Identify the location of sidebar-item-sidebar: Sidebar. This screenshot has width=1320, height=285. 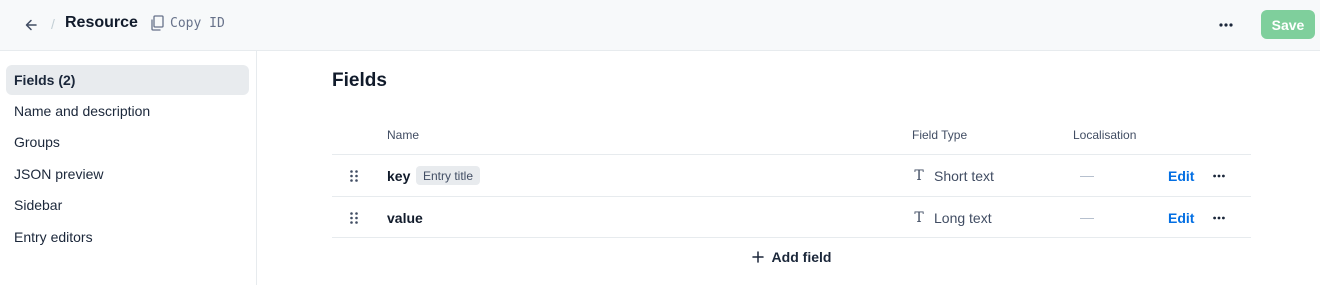
(127, 205).